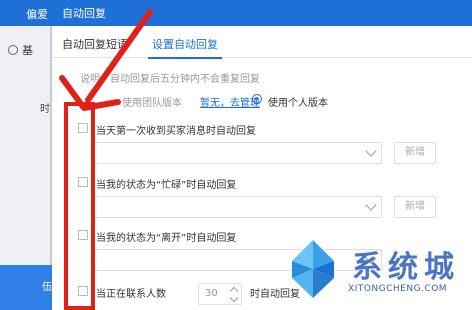 This screenshot has width=472, height=310. What do you see at coordinates (234, 294) in the screenshot?
I see `stepper-arrows-icon` at bounding box center [234, 294].